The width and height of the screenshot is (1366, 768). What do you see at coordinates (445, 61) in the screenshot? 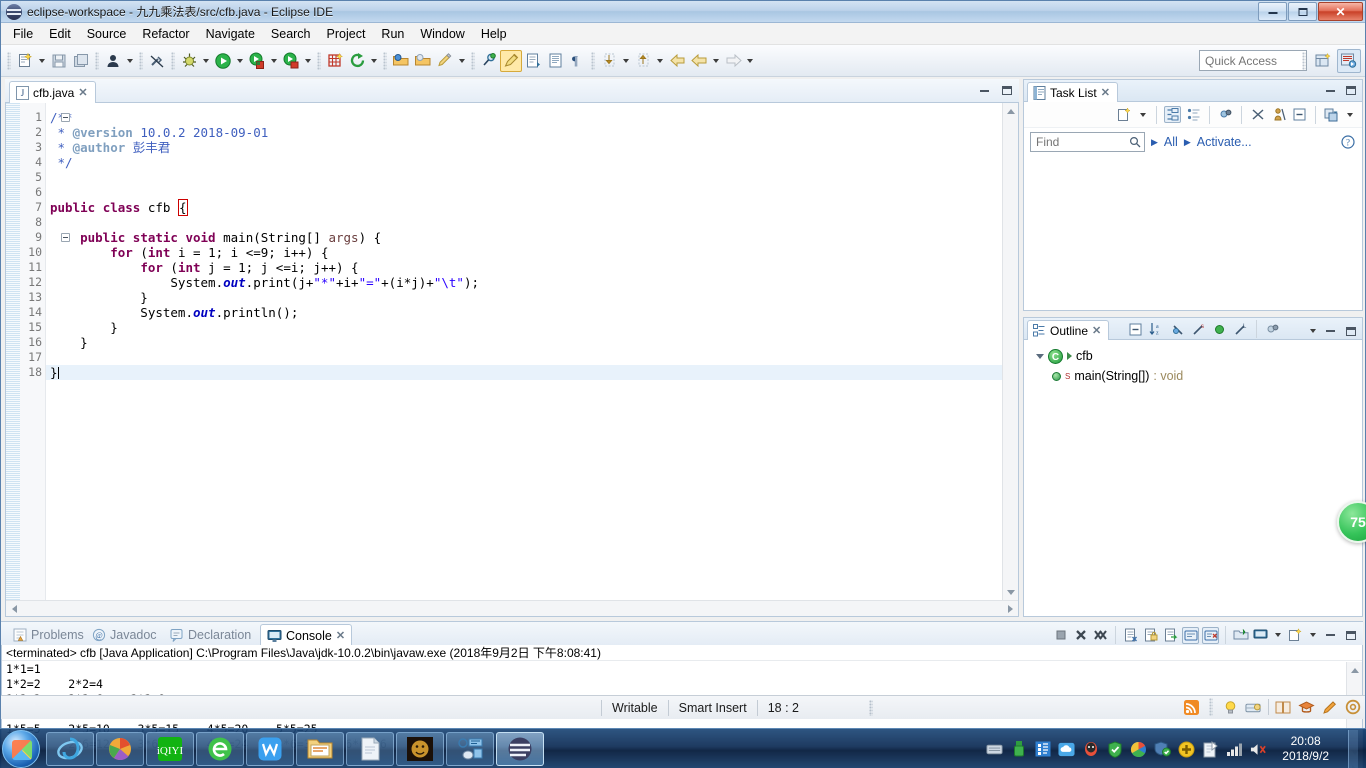
I see `pencil-icon` at bounding box center [445, 61].